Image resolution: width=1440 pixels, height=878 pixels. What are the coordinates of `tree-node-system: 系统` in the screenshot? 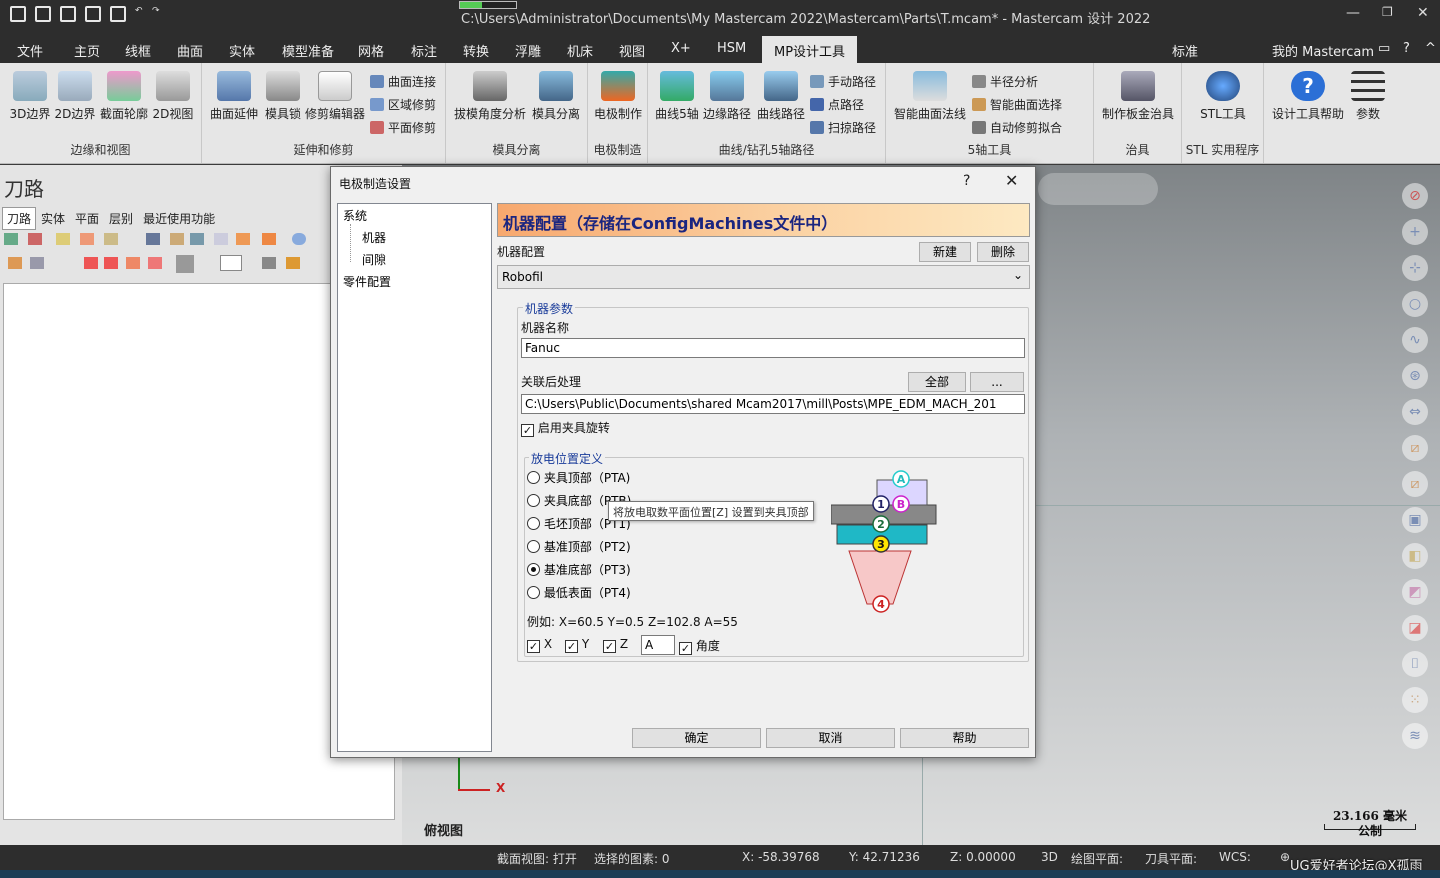 It's located at (355, 215).